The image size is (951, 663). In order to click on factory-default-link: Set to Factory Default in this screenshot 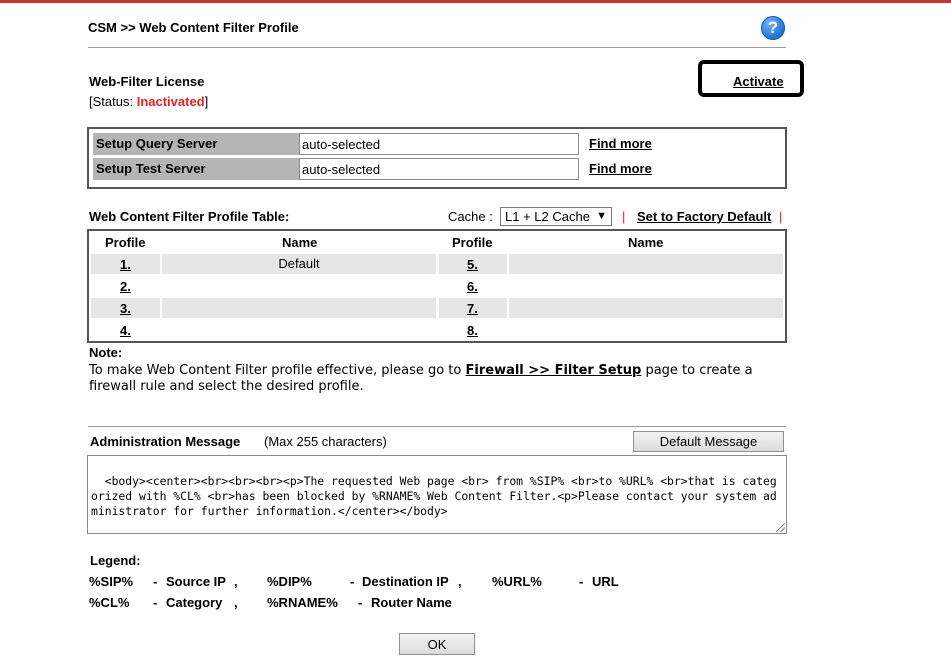, I will do `click(704, 216)`.